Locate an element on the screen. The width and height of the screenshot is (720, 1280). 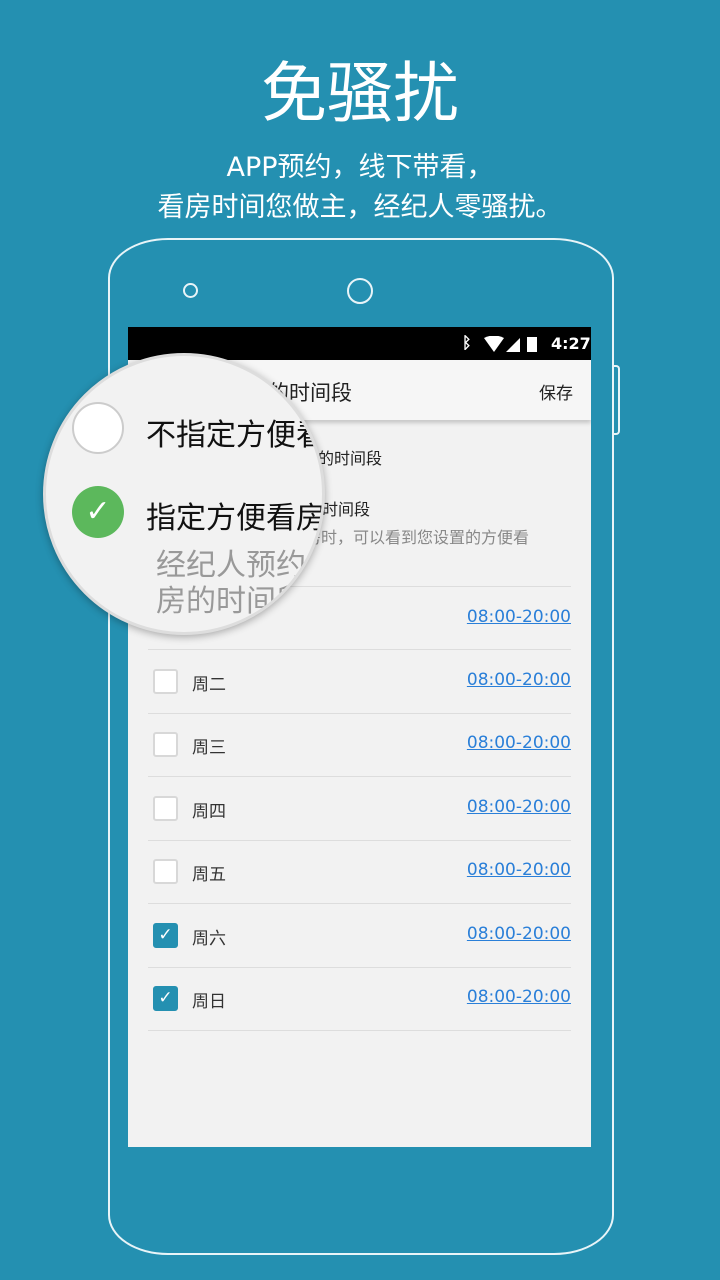
radio-selected-check-icon: ✓ is located at coordinates (98, 512).